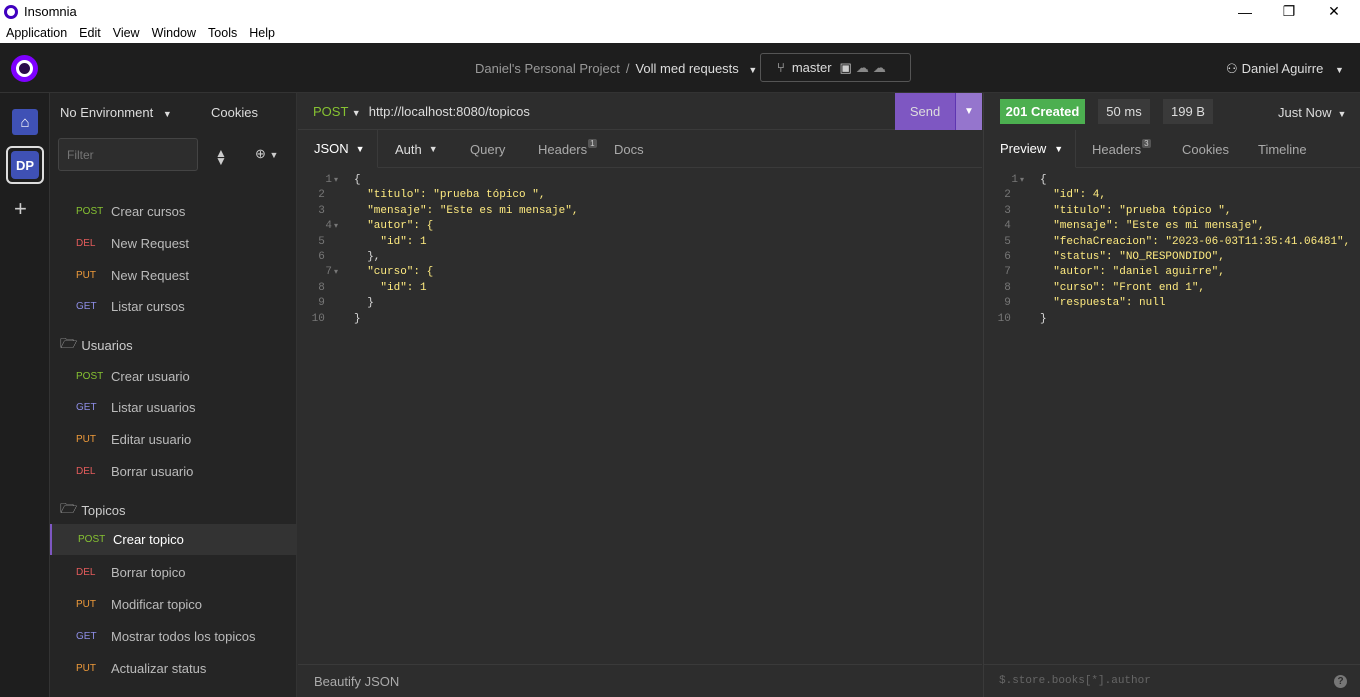 The height and width of the screenshot is (697, 1360). I want to click on request-item: PUT Modificar topico, so click(173, 604).